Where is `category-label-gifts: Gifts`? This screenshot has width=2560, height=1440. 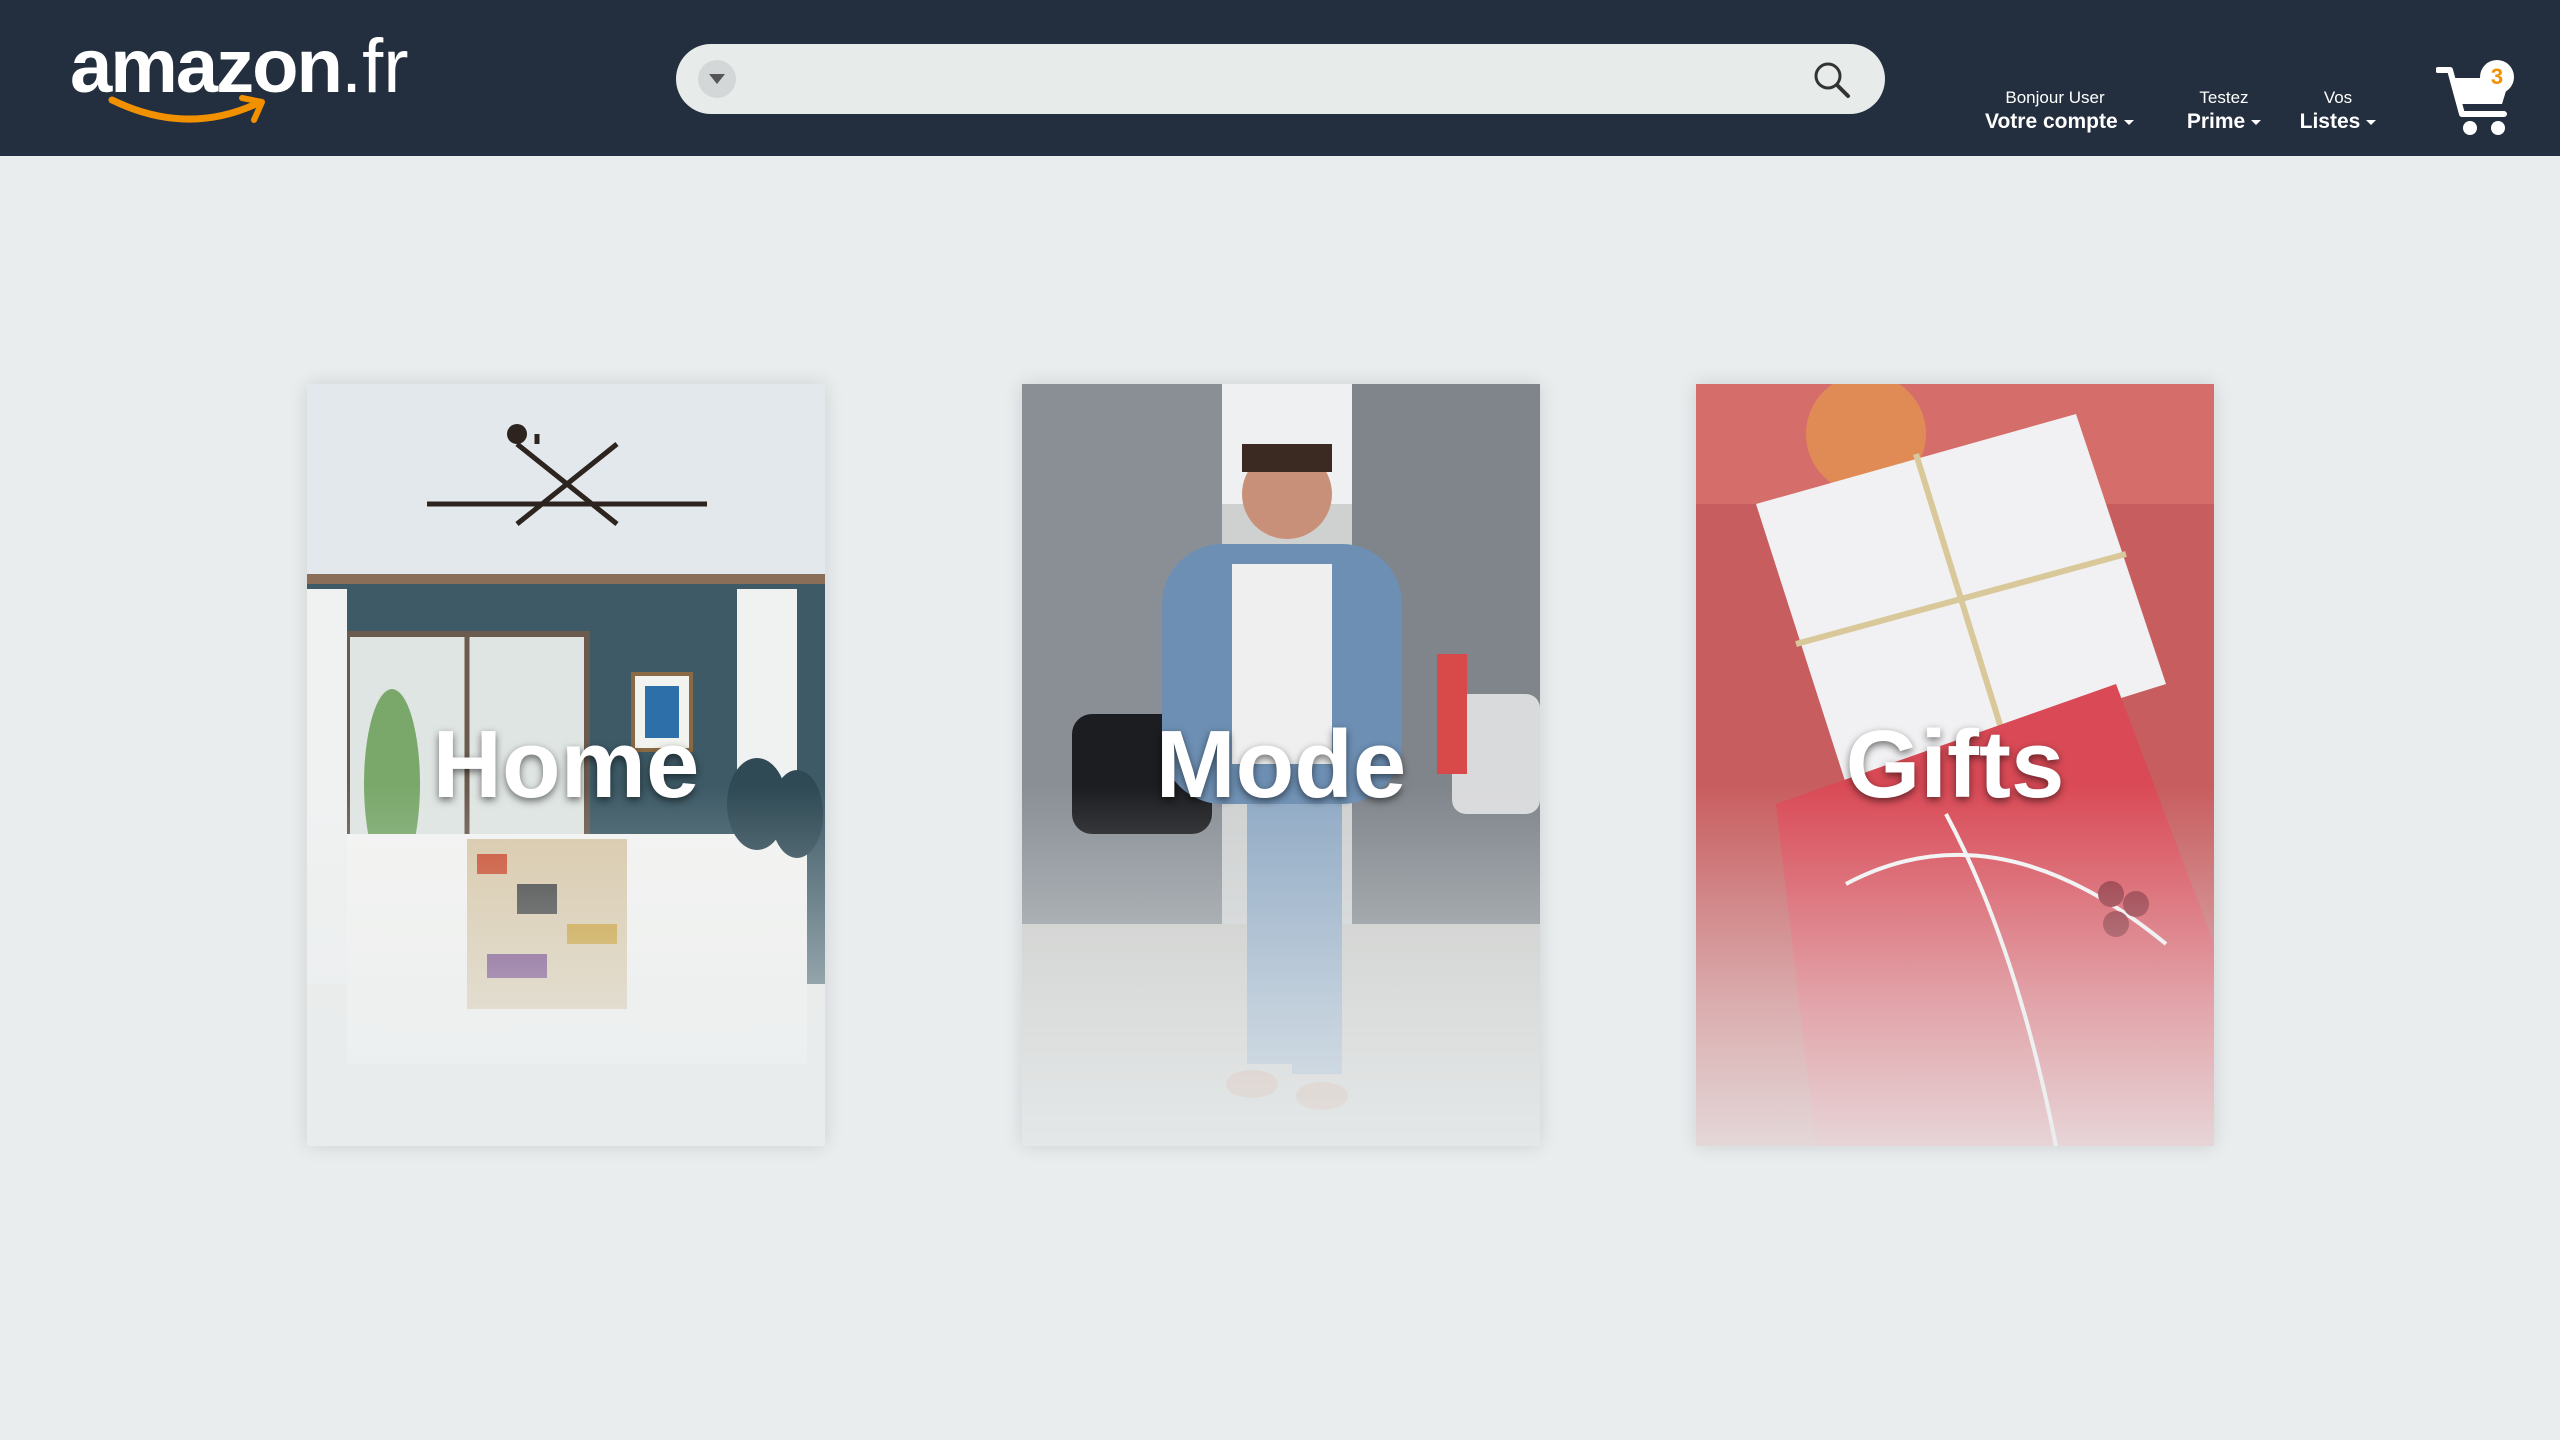 category-label-gifts: Gifts is located at coordinates (1955, 764).